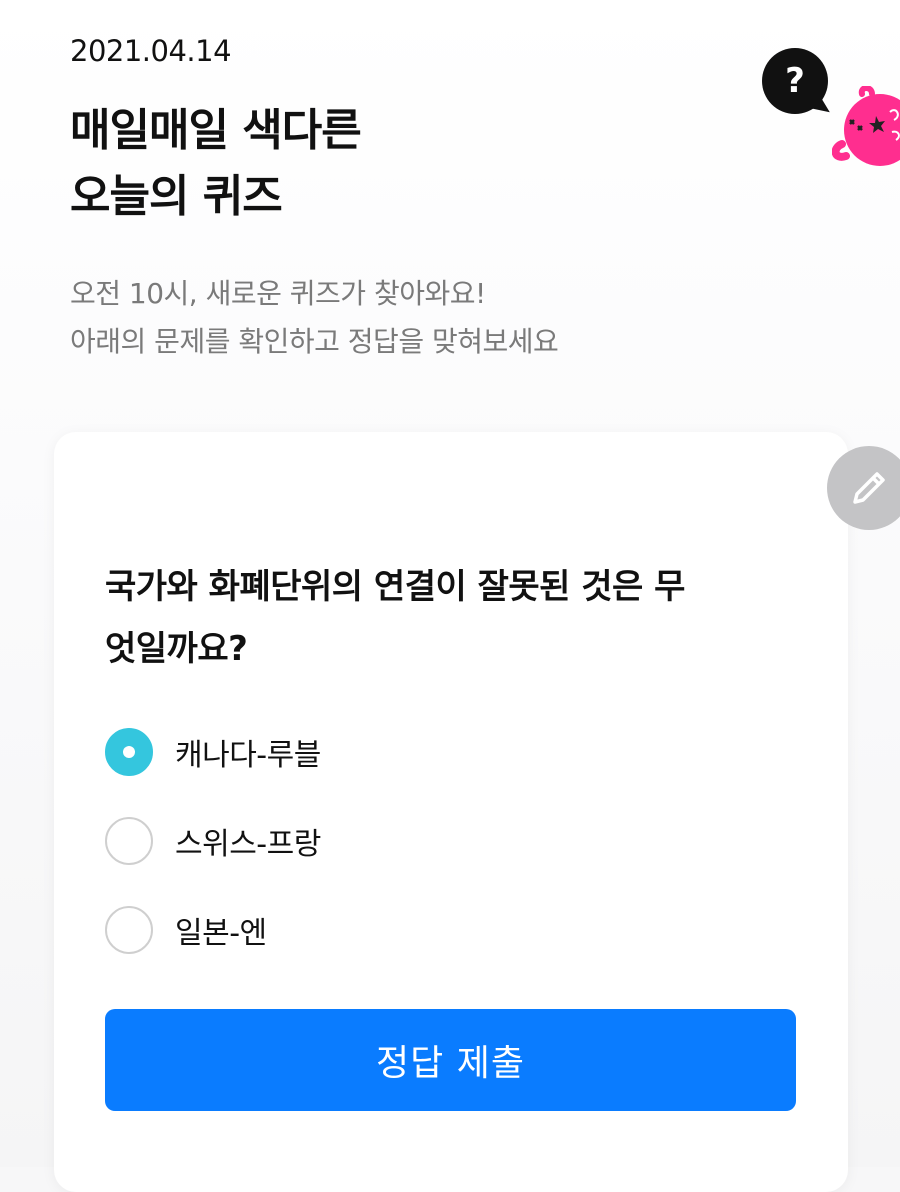 Image resolution: width=900 pixels, height=1192 pixels. Describe the element at coordinates (176, 196) in the screenshot. I see `page-title-line-2: 오늘의 퀴즈` at that location.